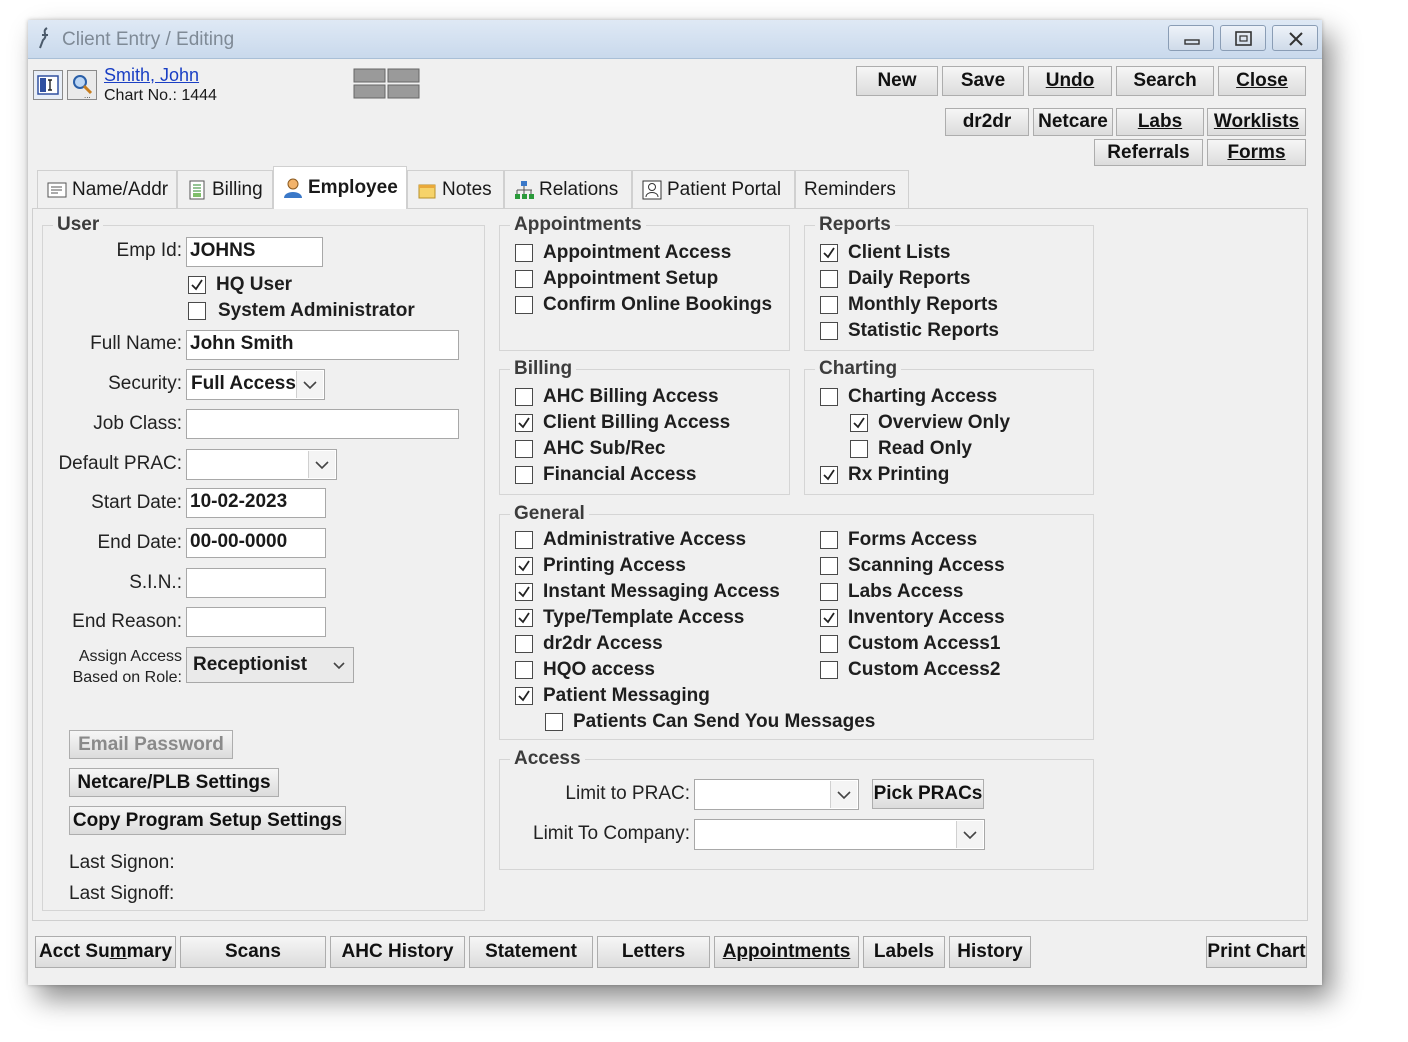  I want to click on maximize-button, so click(1243, 38).